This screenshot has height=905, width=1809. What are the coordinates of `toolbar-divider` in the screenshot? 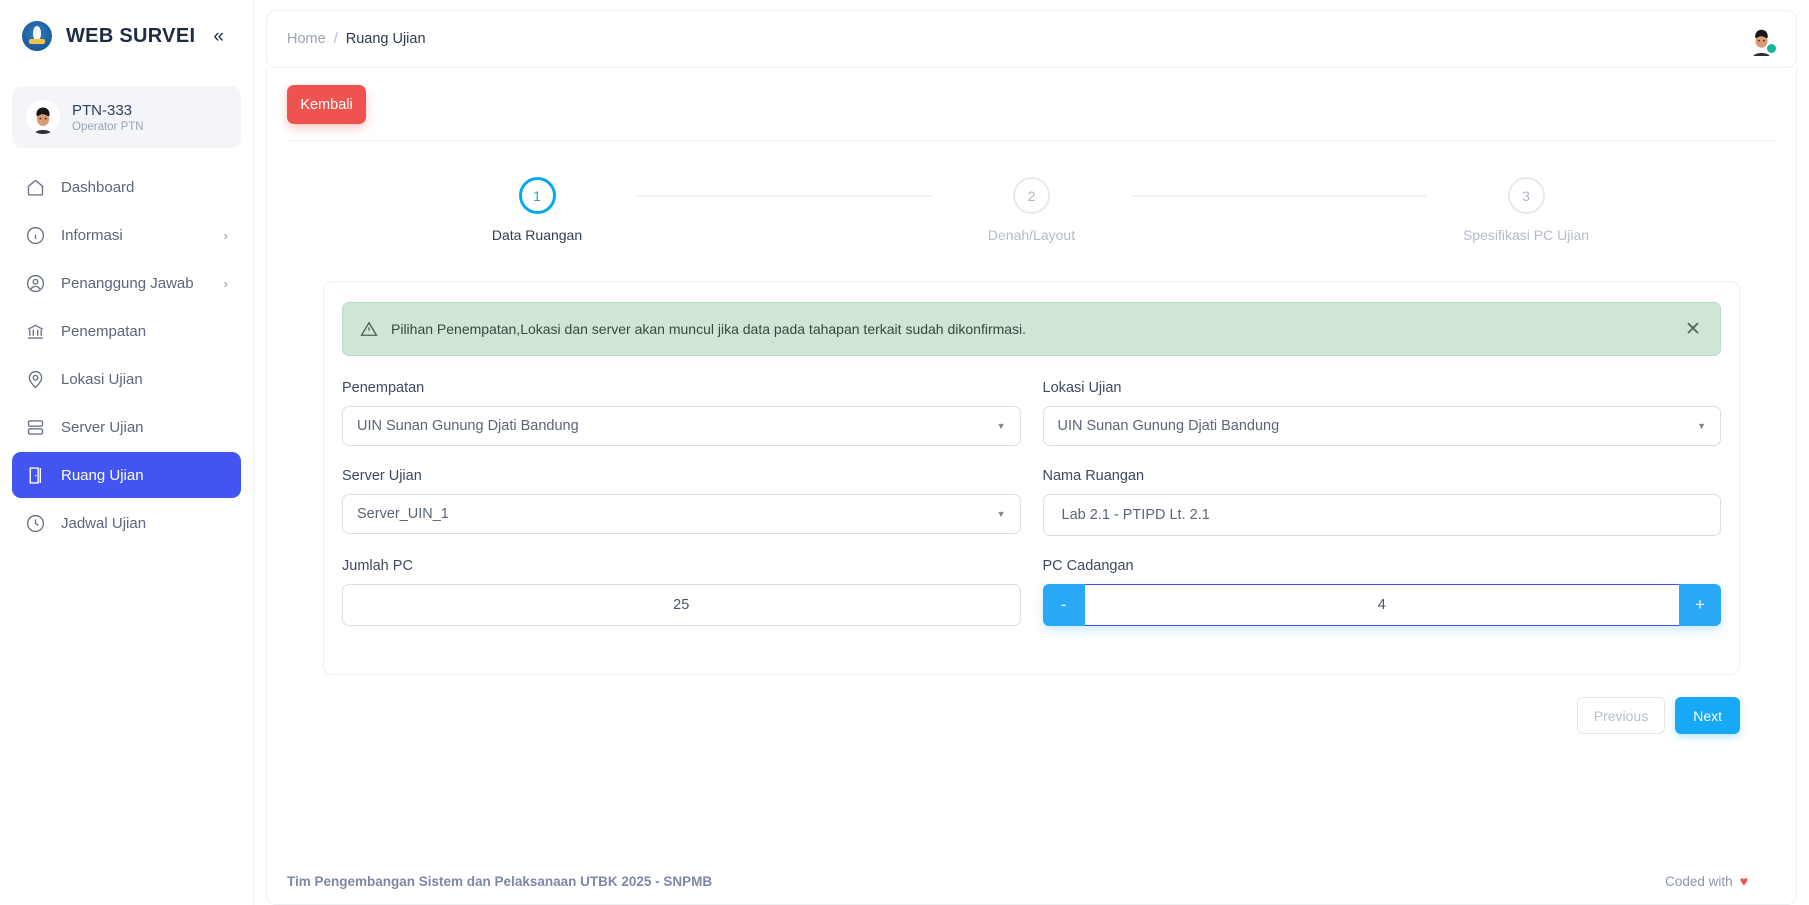 It's located at (1031, 140).